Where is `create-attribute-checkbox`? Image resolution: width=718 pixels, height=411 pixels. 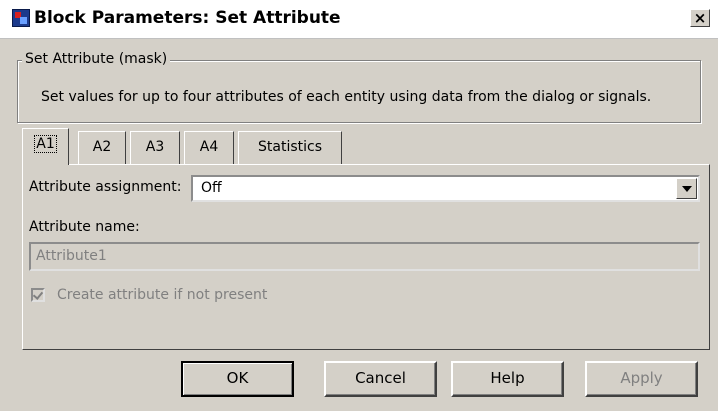
create-attribute-checkbox is located at coordinates (38, 295).